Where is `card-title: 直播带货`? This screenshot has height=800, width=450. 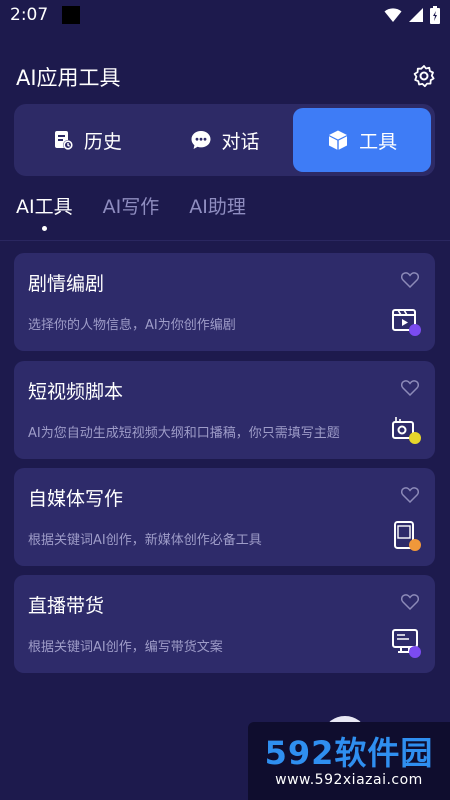 card-title: 直播带货 is located at coordinates (66, 606).